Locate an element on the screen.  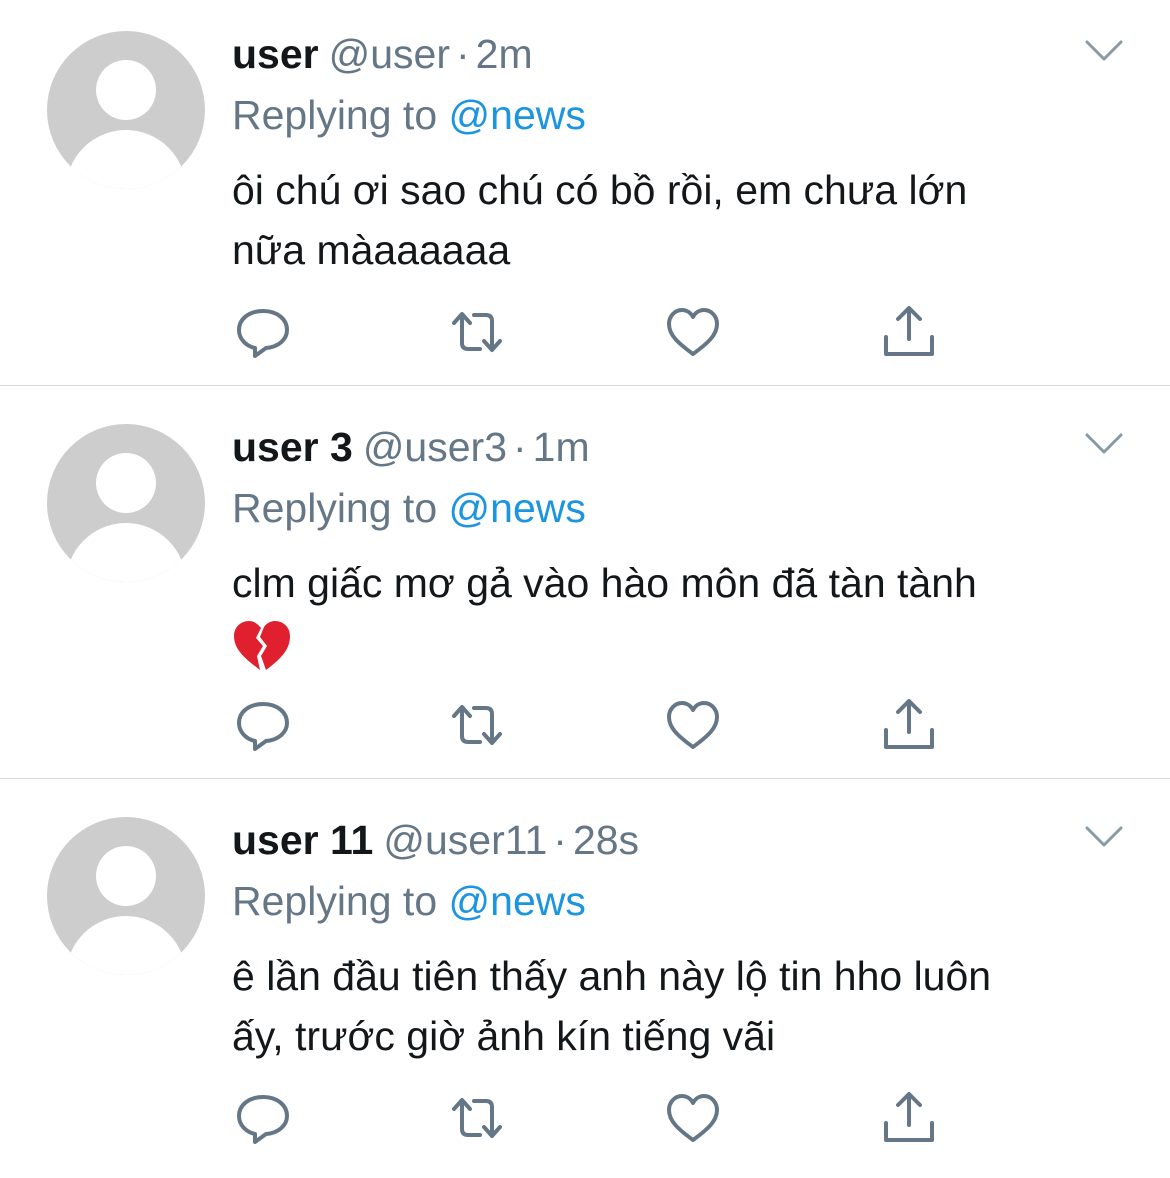
user-handle: @user is located at coordinates (389, 54).